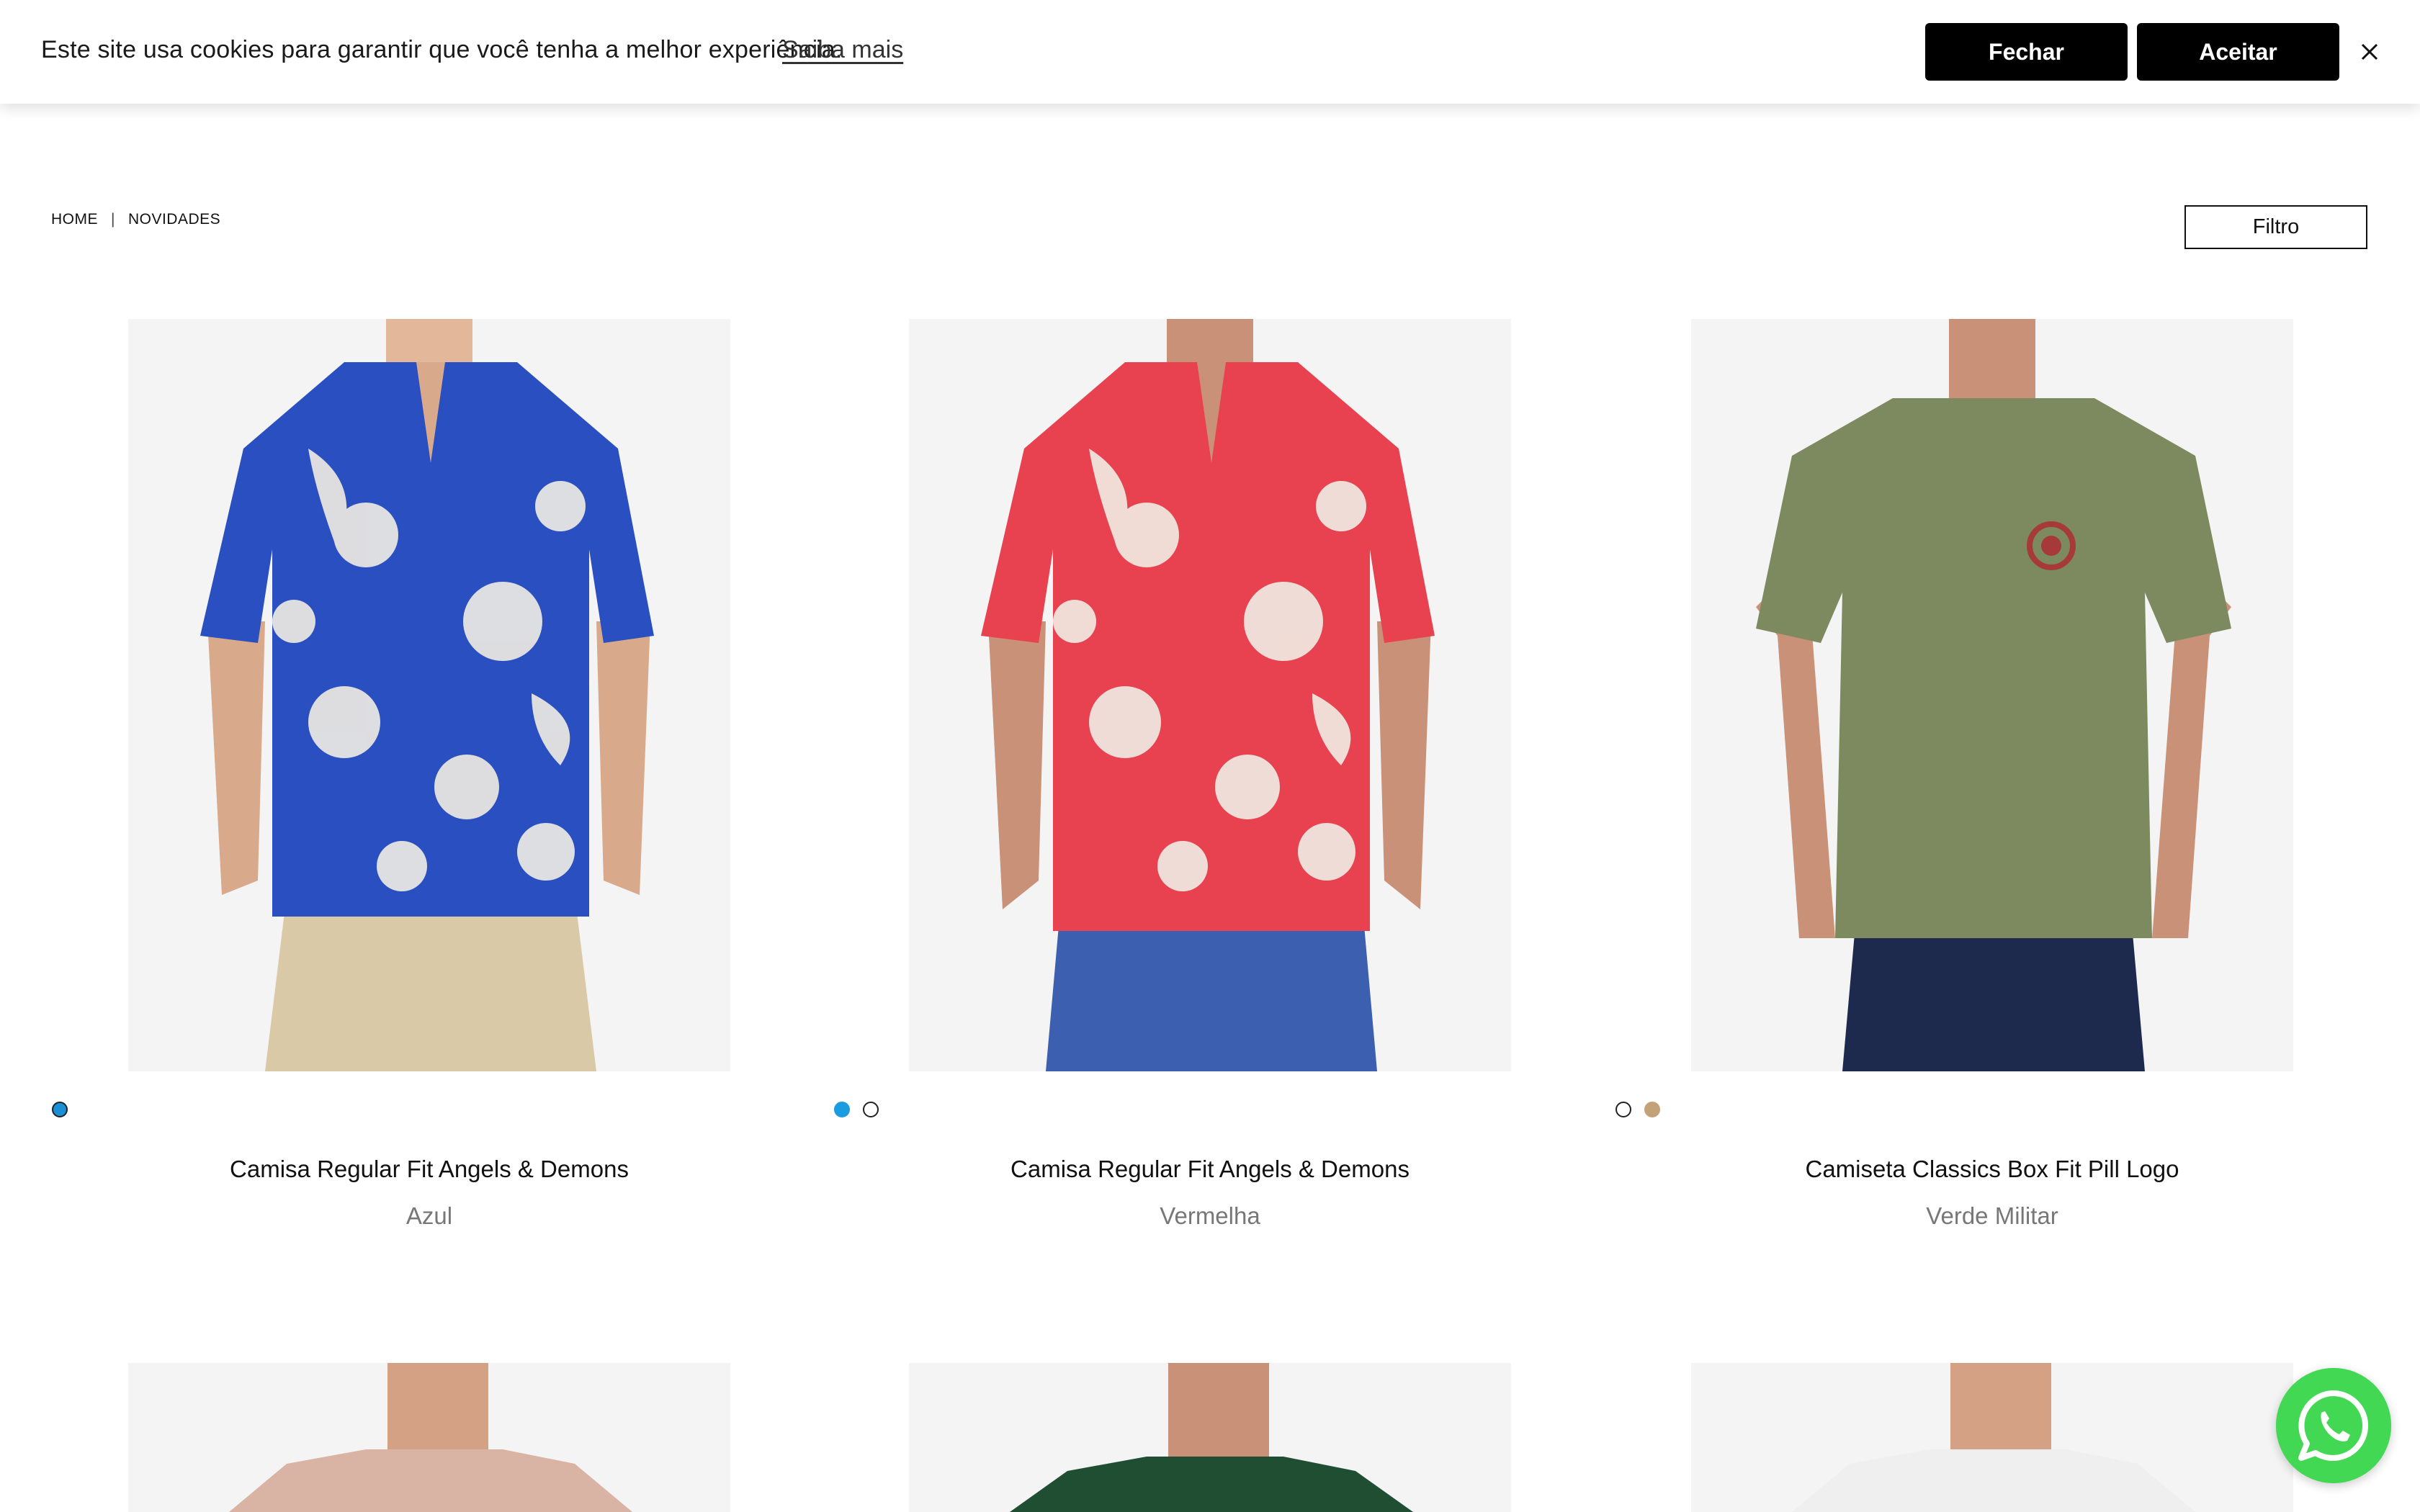 The height and width of the screenshot is (1512, 2420). I want to click on breadcrumb-current: NOVIDADES, so click(174, 219).